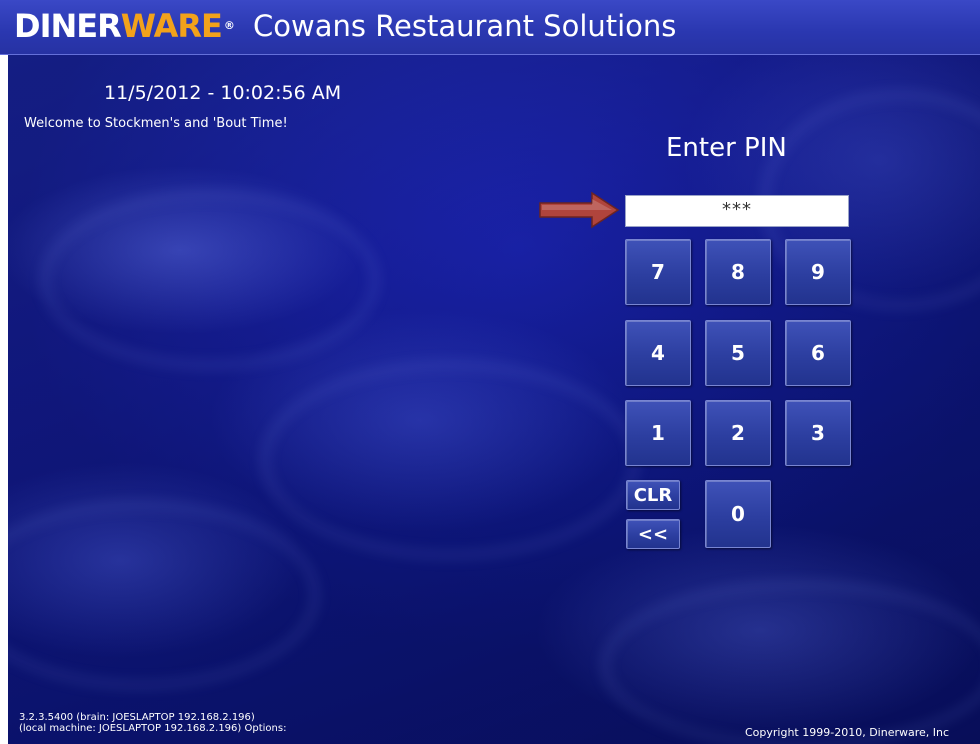  I want to click on key-3: 3, so click(818, 433).